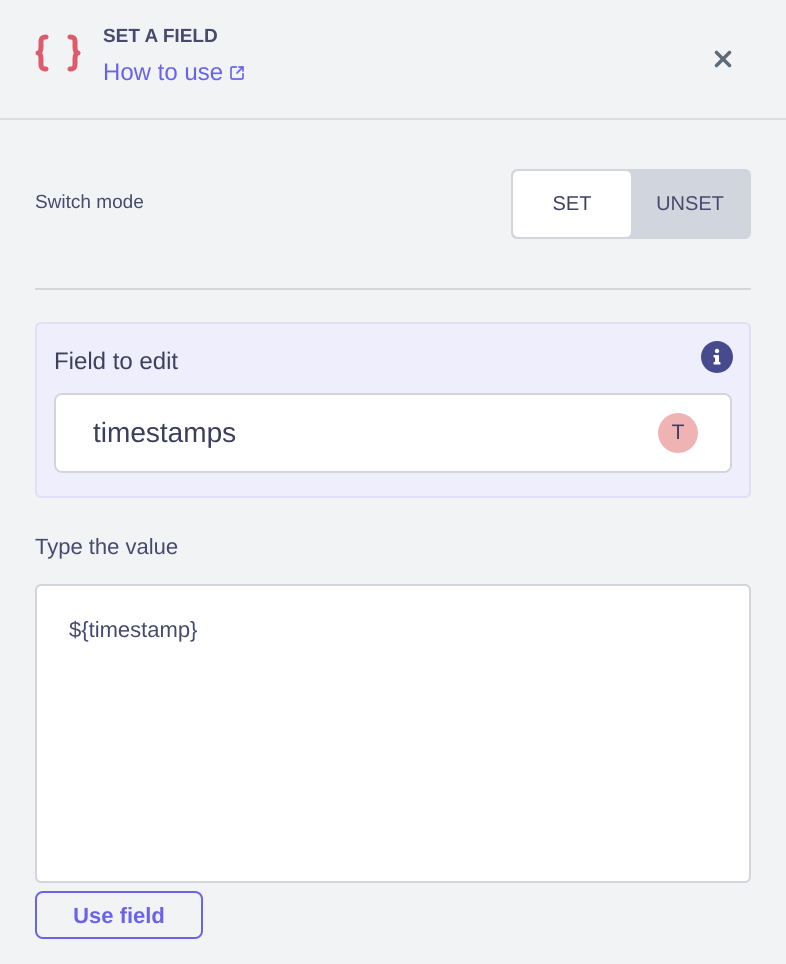 This screenshot has height=964, width=786. I want to click on info-icon, so click(717, 357).